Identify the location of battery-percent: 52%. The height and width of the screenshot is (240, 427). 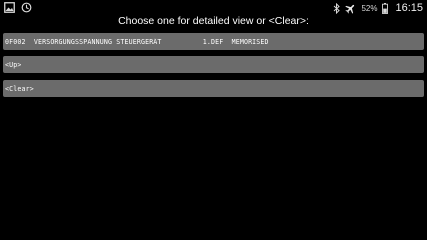
(369, 8).